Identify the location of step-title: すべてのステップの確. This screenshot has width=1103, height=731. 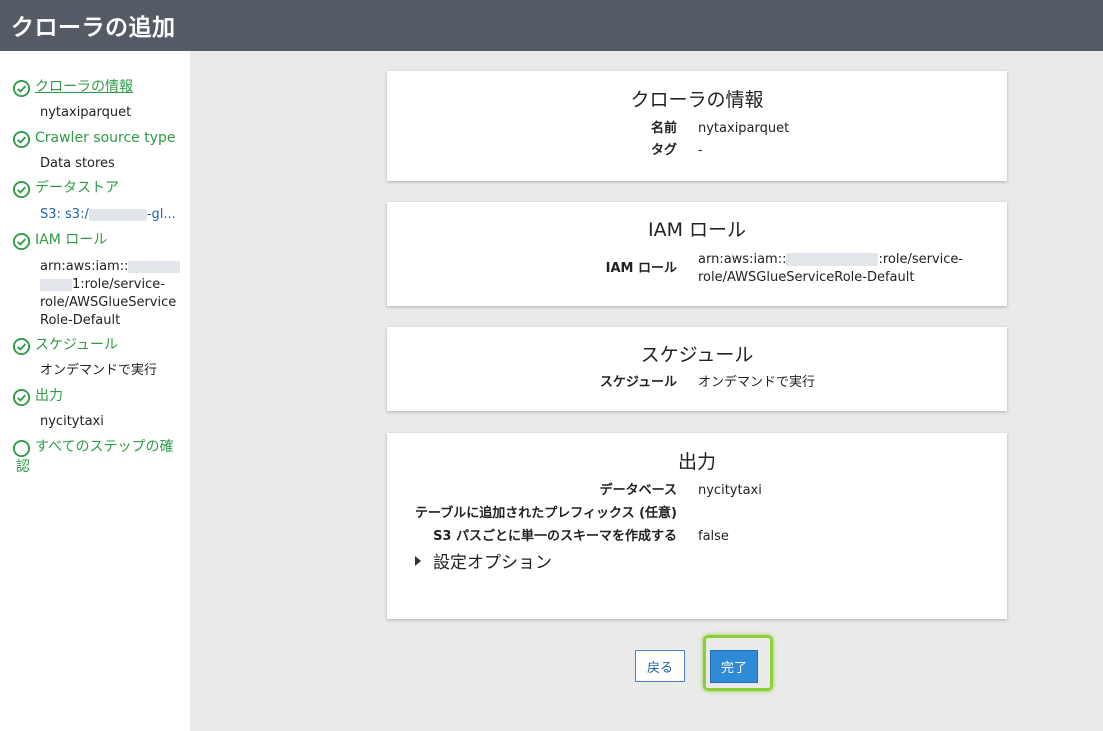
(104, 447).